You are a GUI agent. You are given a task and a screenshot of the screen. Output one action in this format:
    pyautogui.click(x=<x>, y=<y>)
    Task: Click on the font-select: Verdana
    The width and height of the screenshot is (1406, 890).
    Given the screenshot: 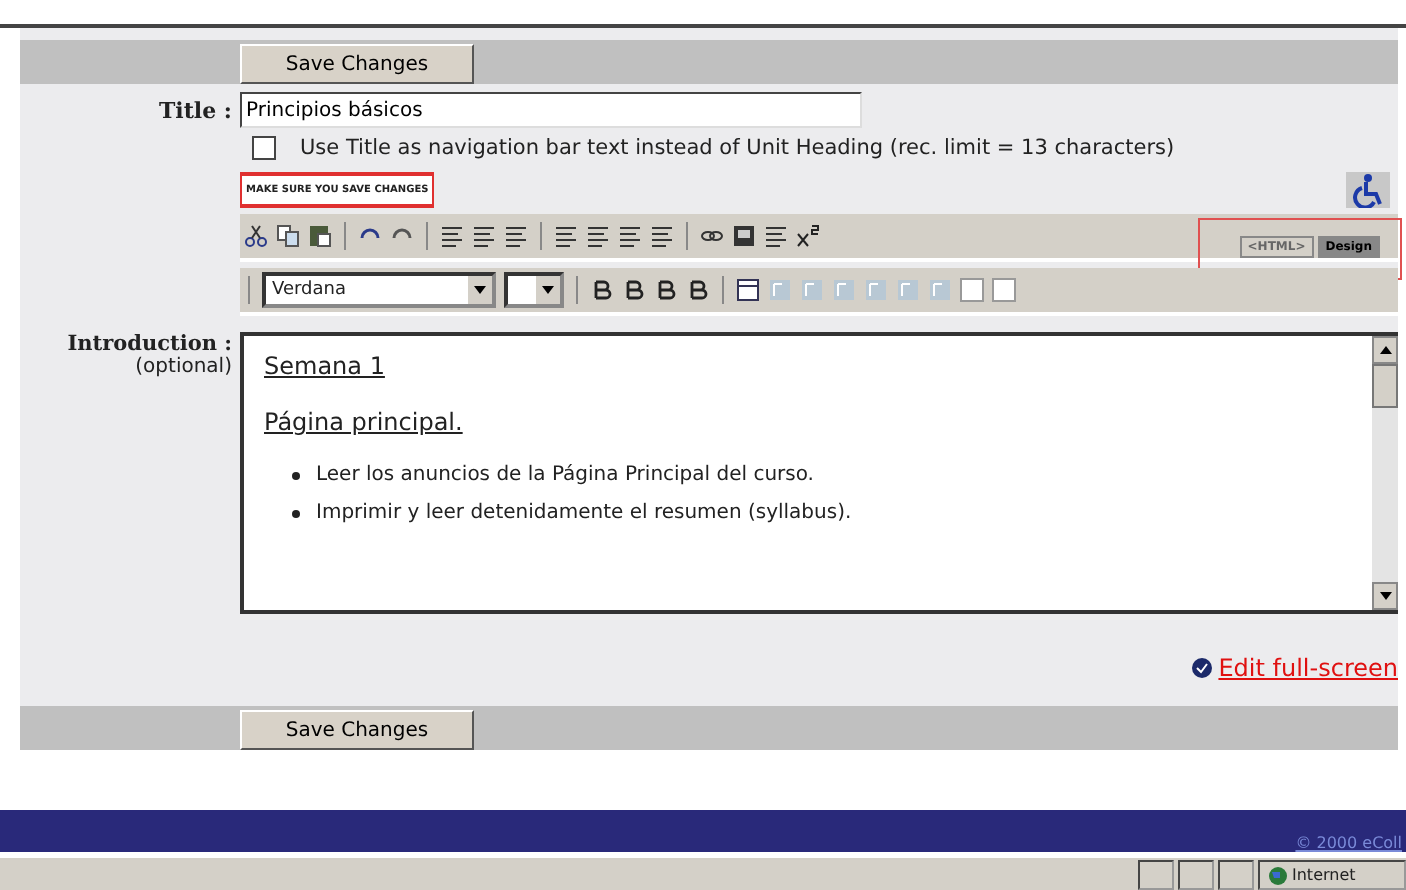 What is the action you would take?
    pyautogui.click(x=379, y=290)
    